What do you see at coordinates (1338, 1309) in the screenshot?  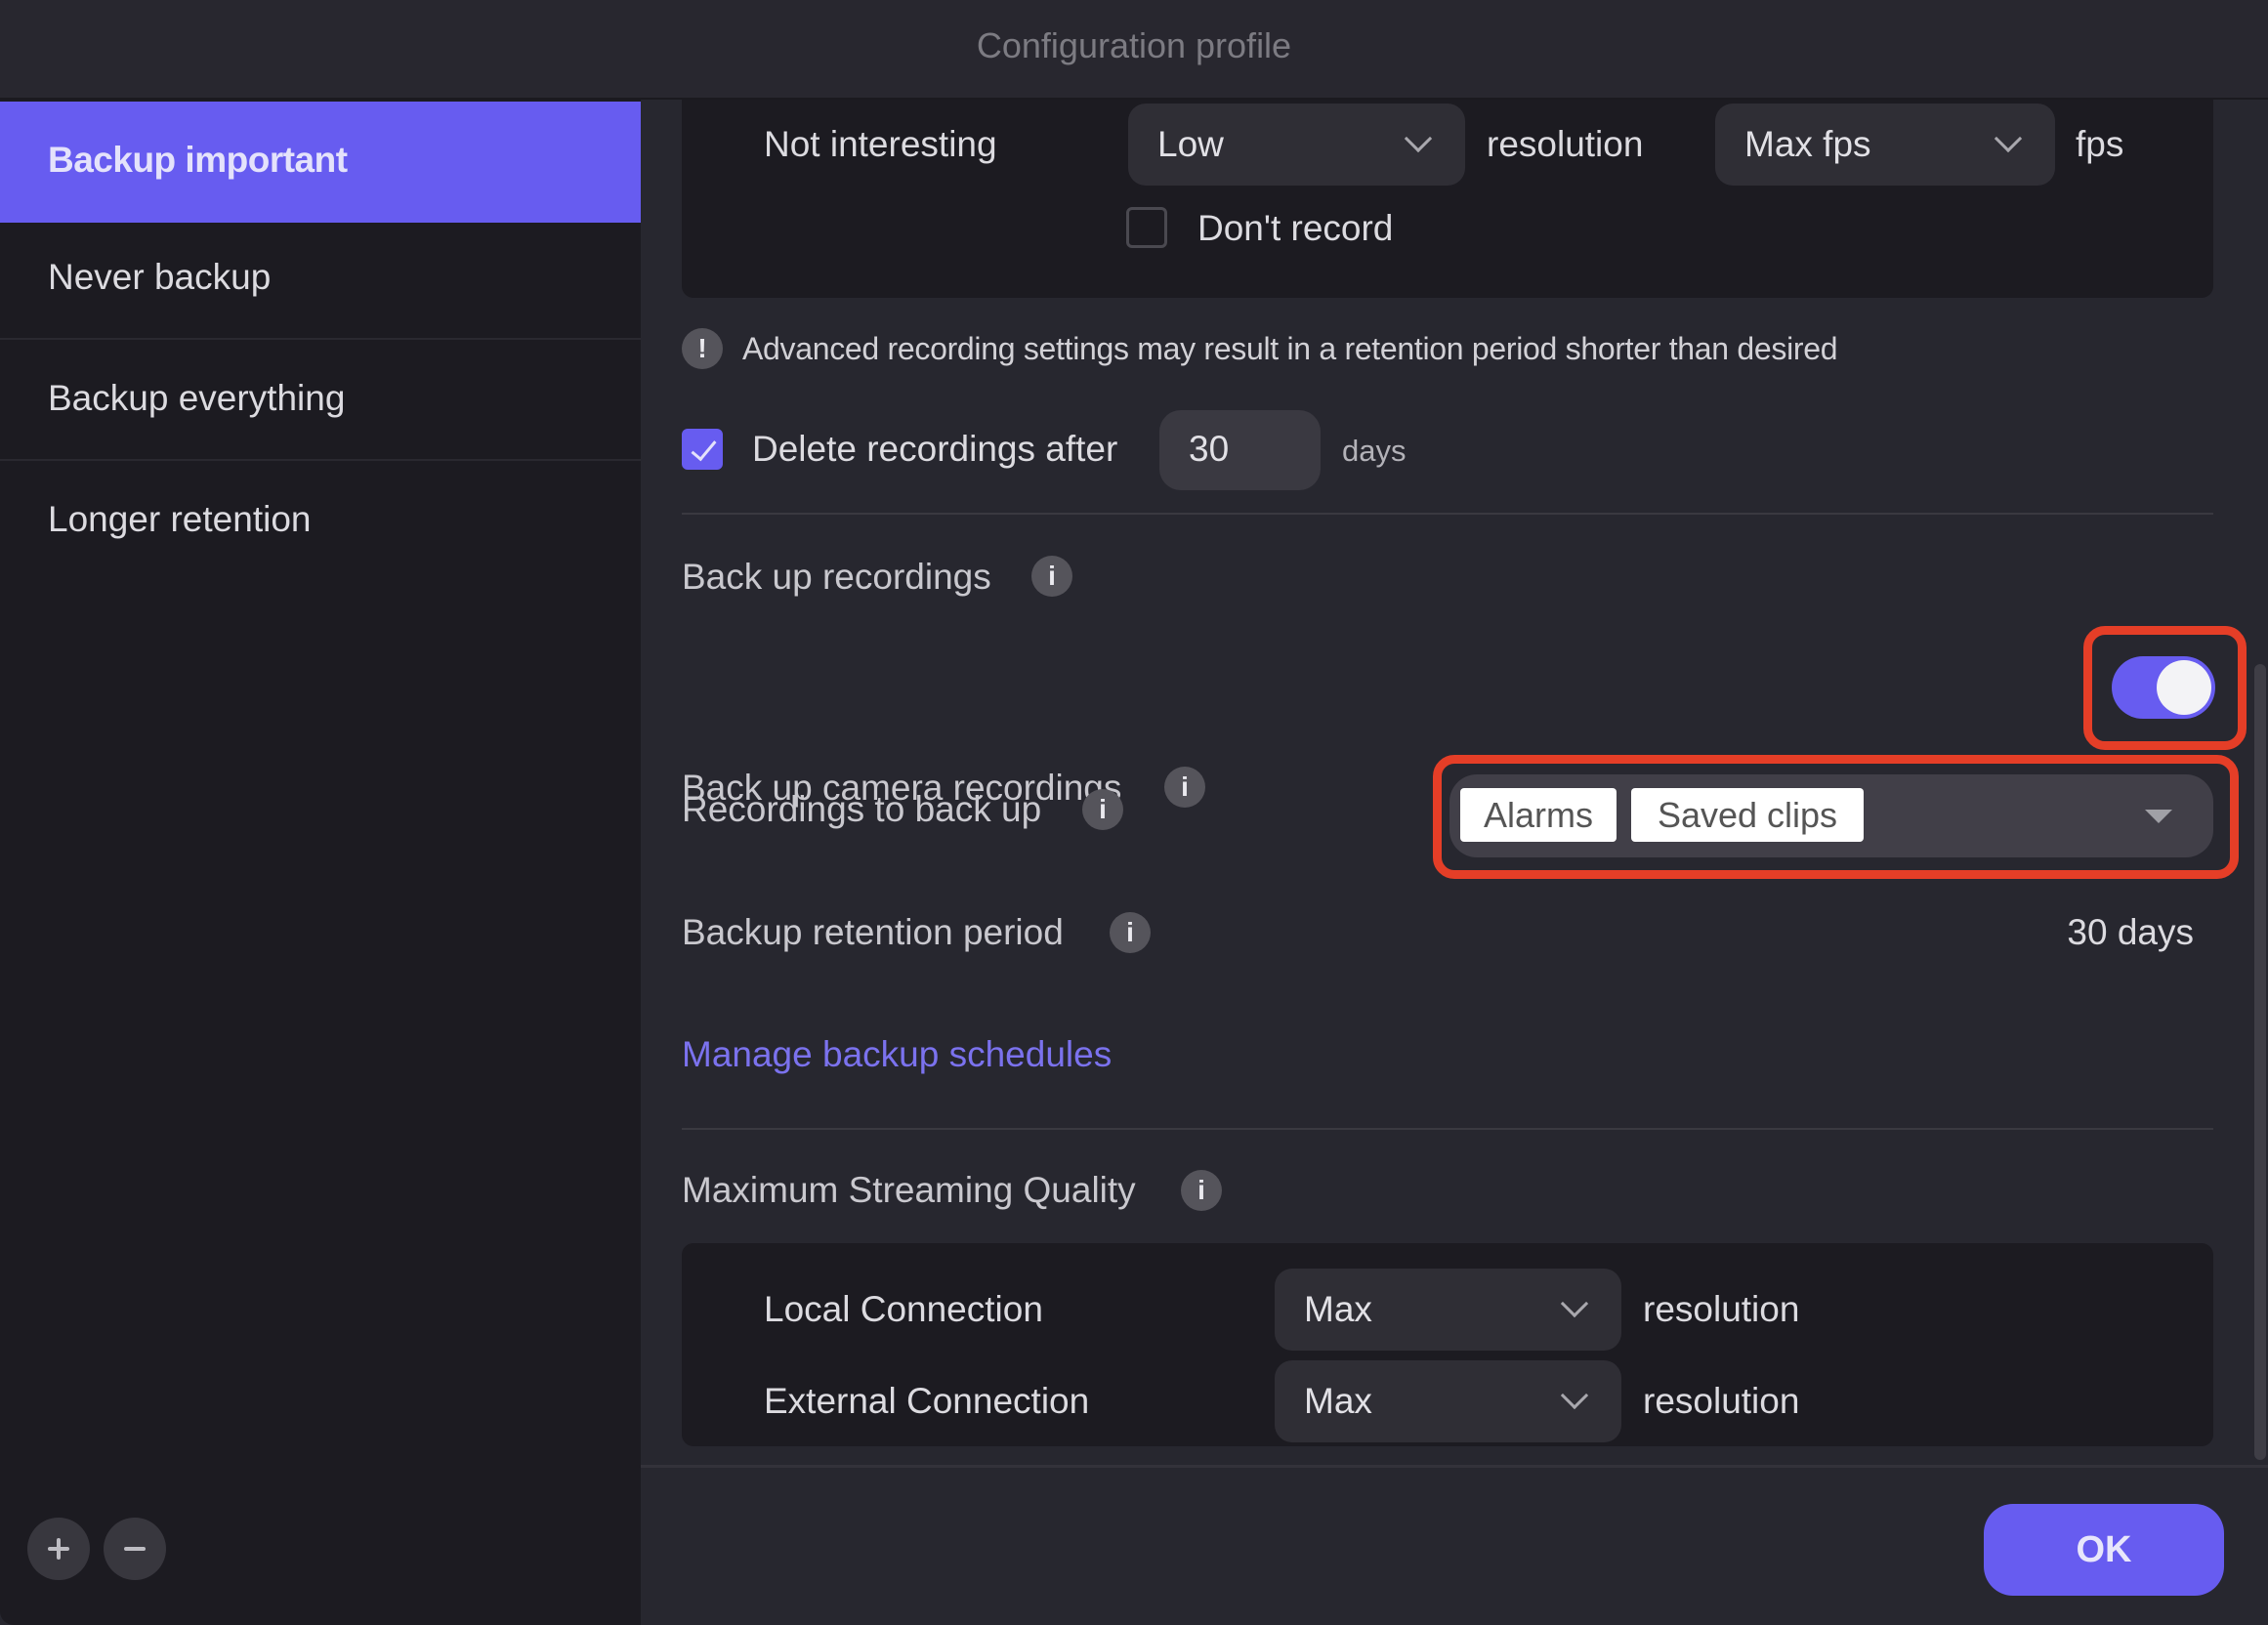 I see `local-connection-value: Max` at bounding box center [1338, 1309].